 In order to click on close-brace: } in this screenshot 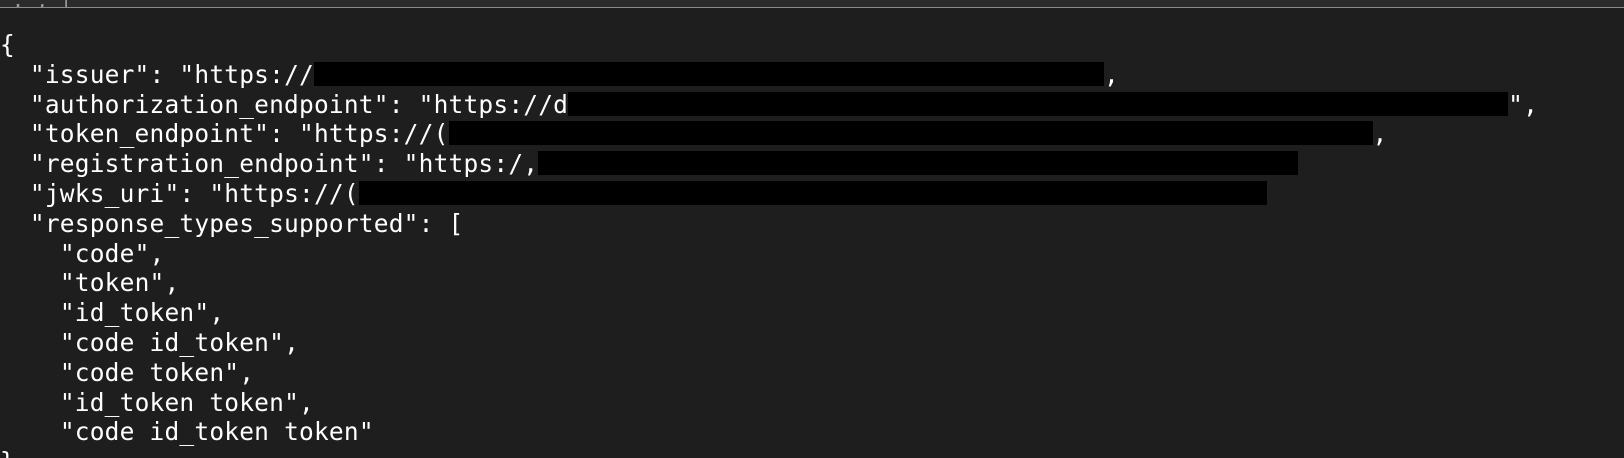, I will do `click(7, 452)`.